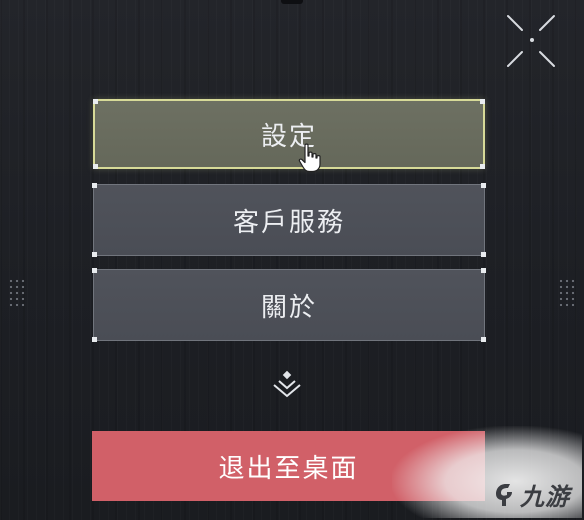  I want to click on settings-button: 設定, so click(289, 134).